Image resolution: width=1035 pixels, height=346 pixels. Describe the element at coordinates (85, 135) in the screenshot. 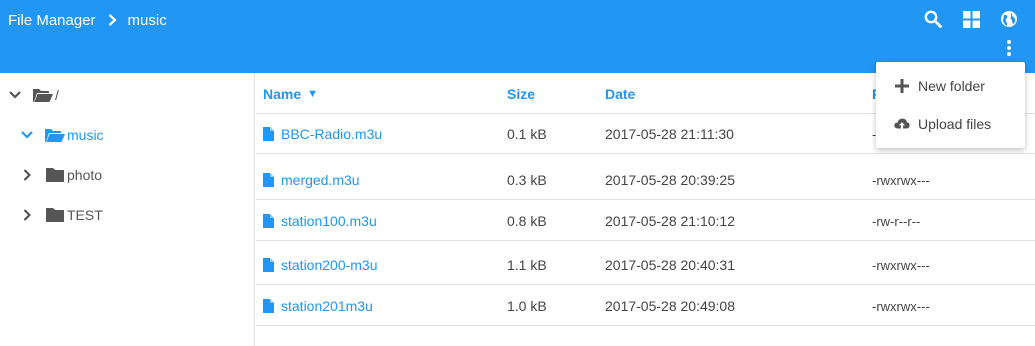

I see `tree-item-label: music` at that location.